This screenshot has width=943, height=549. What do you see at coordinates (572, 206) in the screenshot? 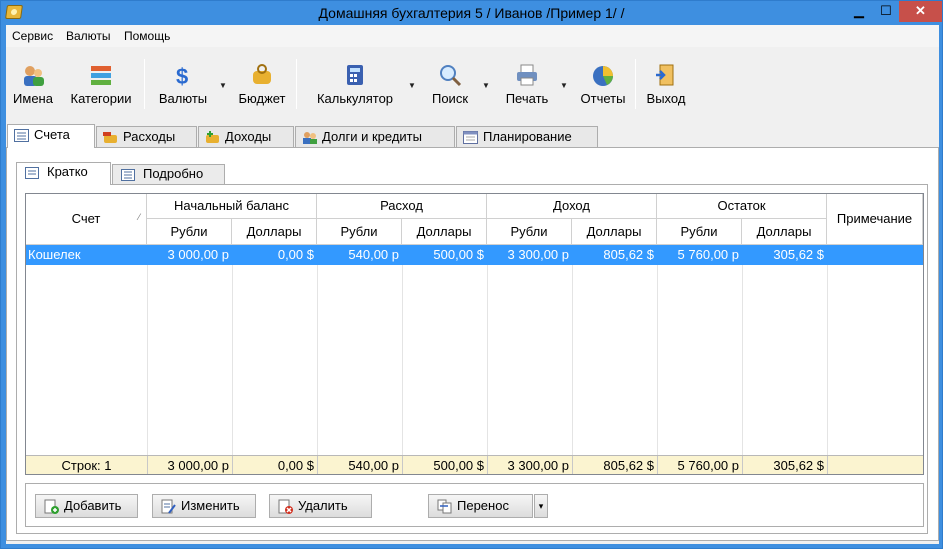
I see `group-header-income: Доход` at bounding box center [572, 206].